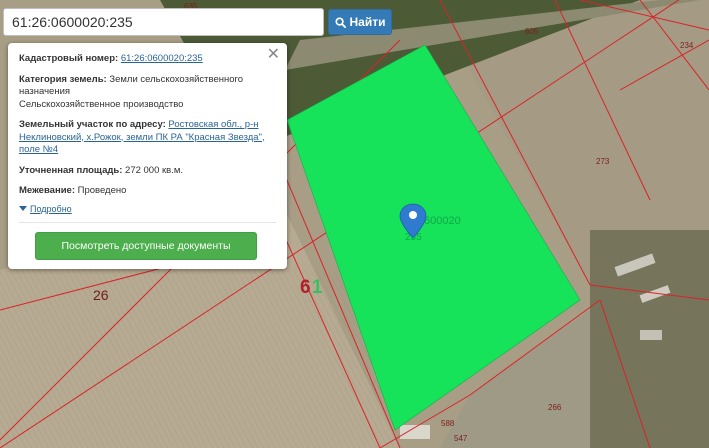 The height and width of the screenshot is (448, 709). I want to click on search-button: Найти, so click(360, 22).